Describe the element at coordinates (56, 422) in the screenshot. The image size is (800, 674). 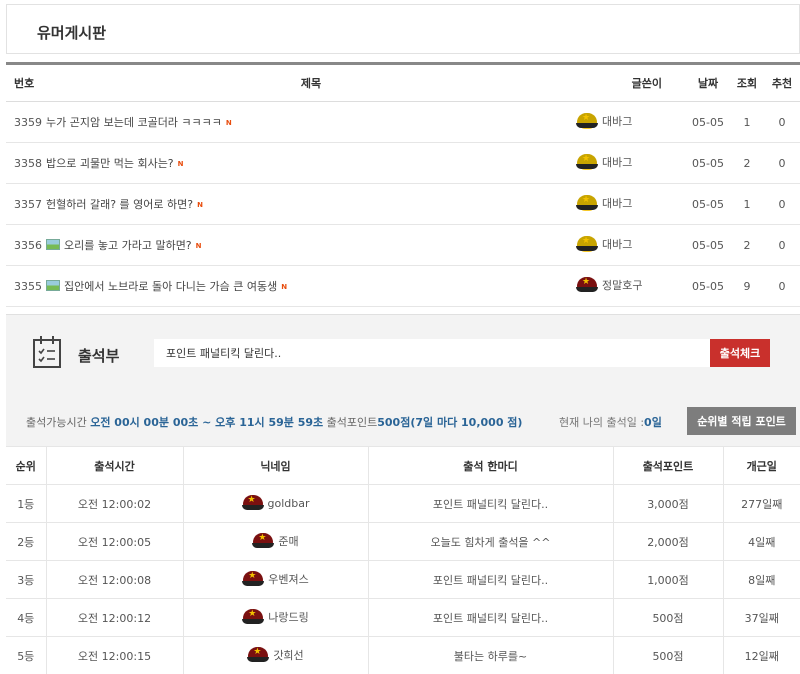
I see `info-prefix: 출석가능시간` at that location.